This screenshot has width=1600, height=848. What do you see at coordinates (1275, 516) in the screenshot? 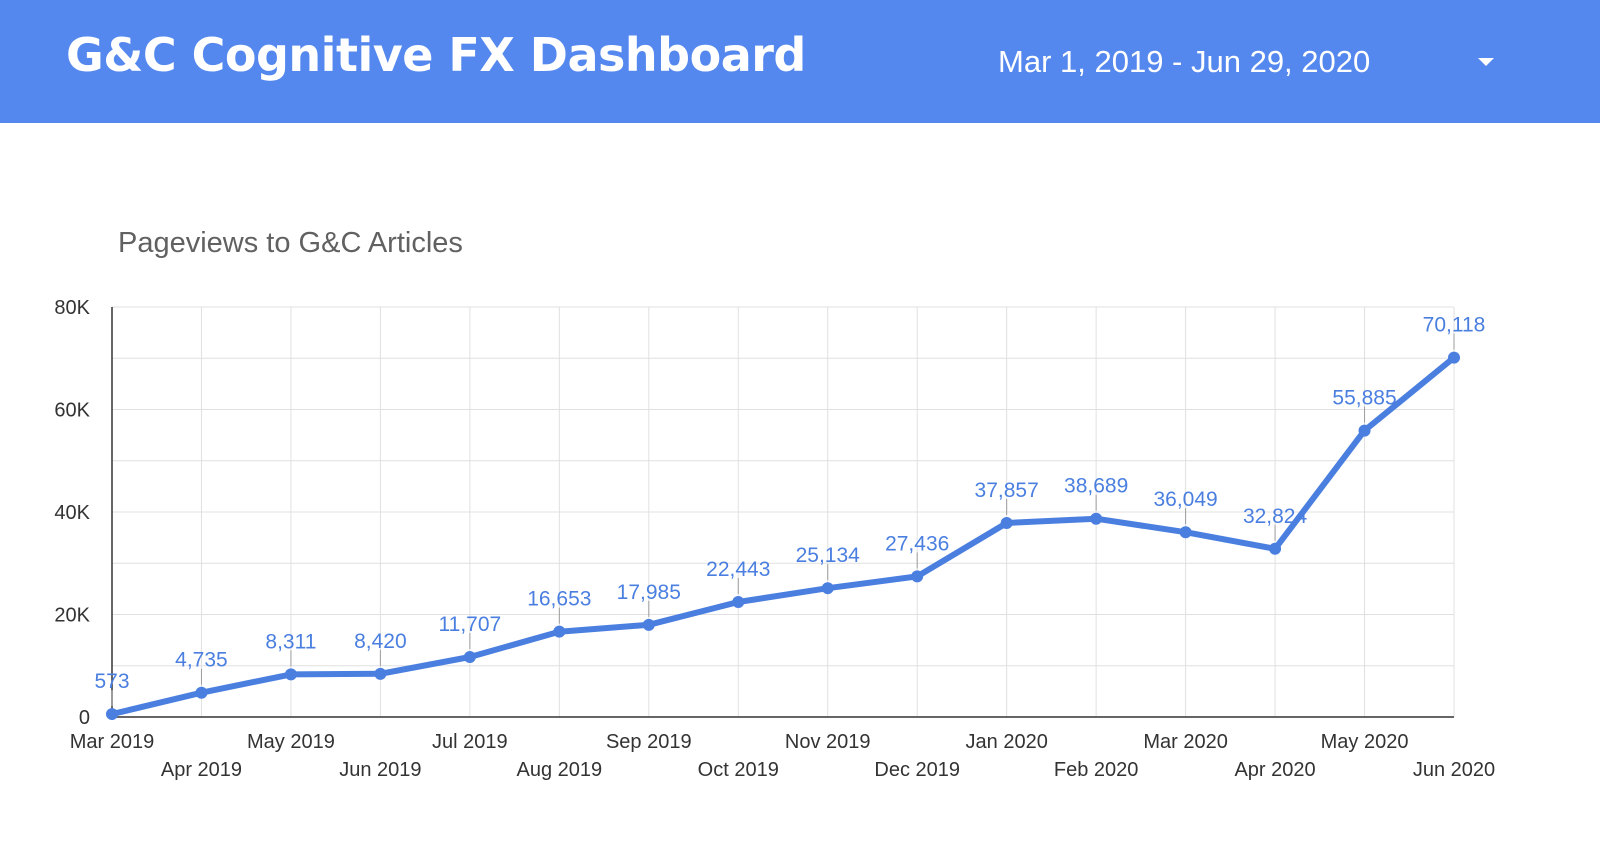
I see `data-label: 32,824` at bounding box center [1275, 516].